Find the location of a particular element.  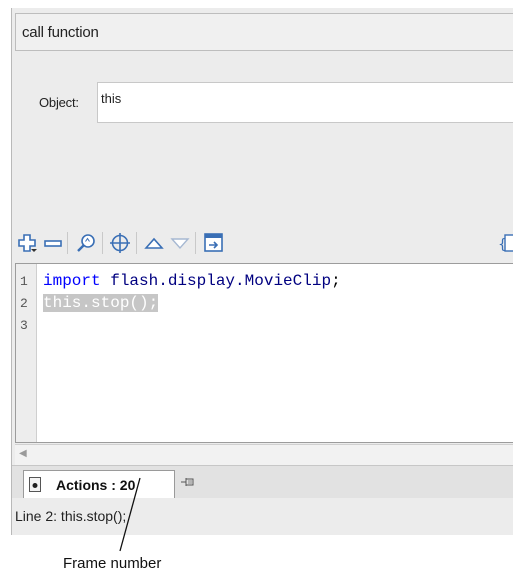

line-number: 2 is located at coordinates (24, 303).